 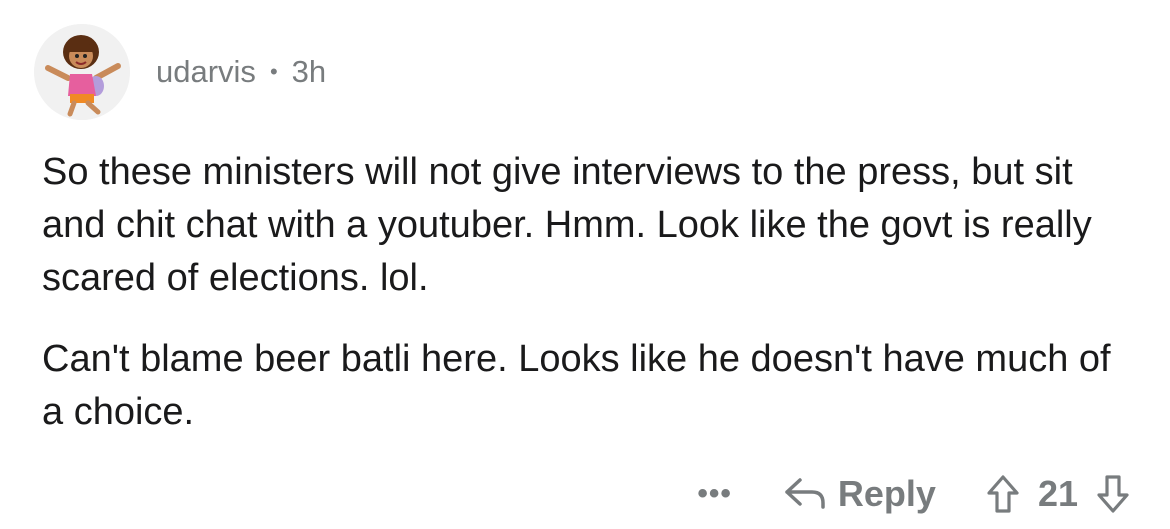 I want to click on vote-controls: 21, so click(x=1058, y=494).